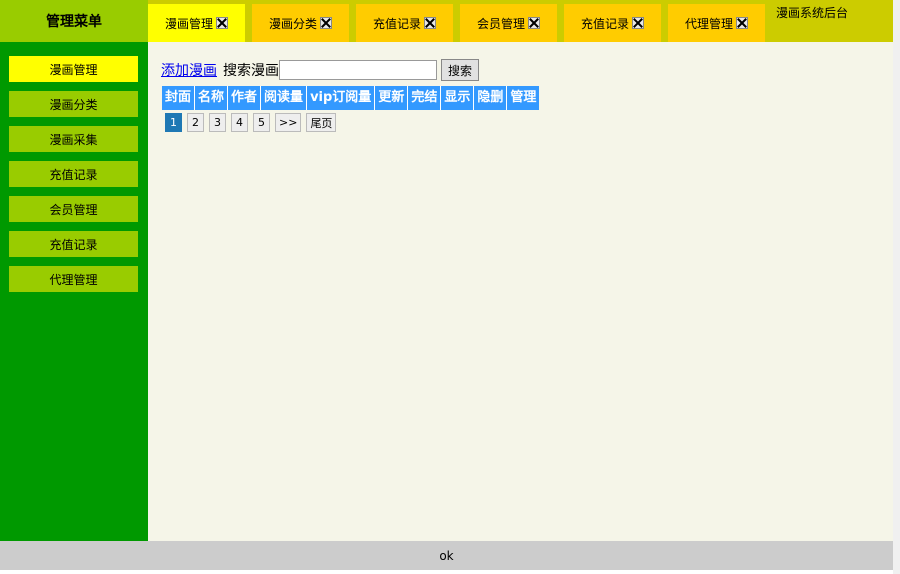 Image resolution: width=900 pixels, height=574 pixels. What do you see at coordinates (292, 23) in the screenshot?
I see `tab-label: 漫画分类` at bounding box center [292, 23].